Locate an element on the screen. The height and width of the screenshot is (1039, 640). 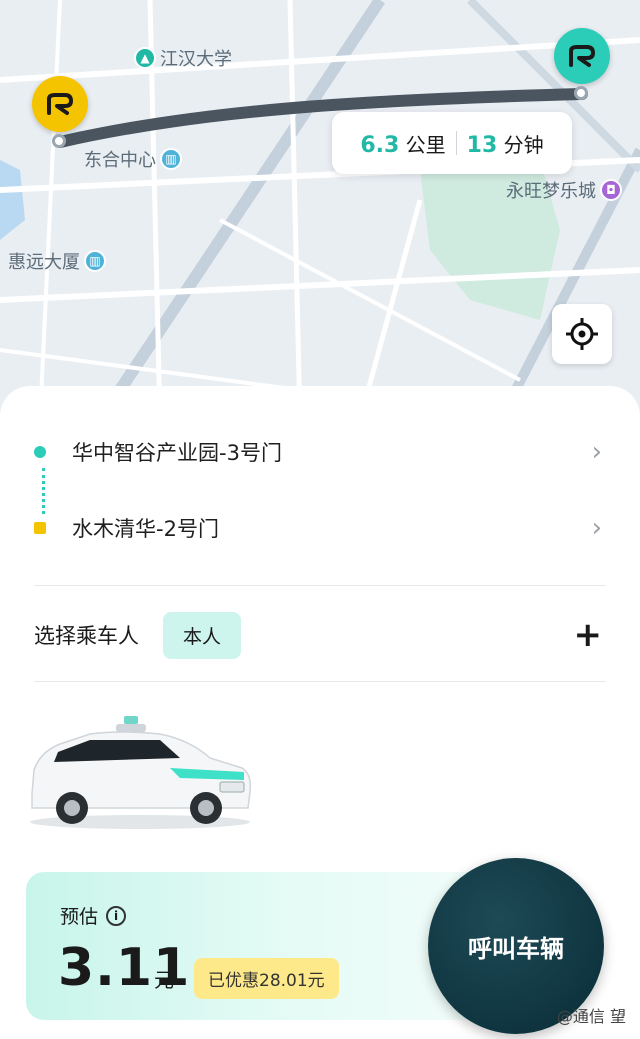
destination-address: 水木清华-2号门 is located at coordinates (145, 529).